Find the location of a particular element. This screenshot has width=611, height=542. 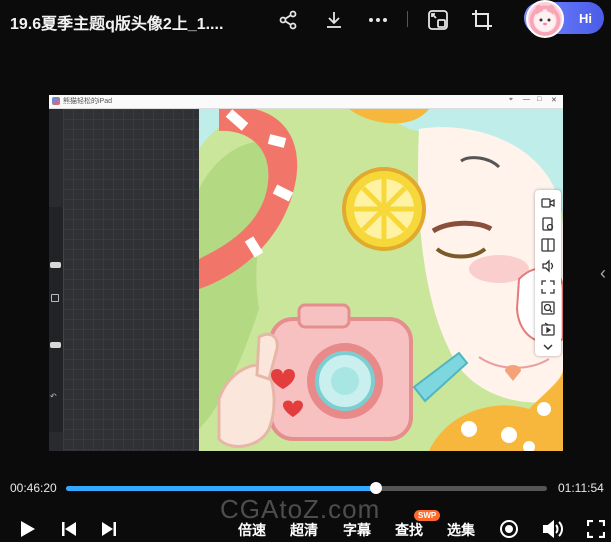

screenshot-icon is located at coordinates (548, 224).